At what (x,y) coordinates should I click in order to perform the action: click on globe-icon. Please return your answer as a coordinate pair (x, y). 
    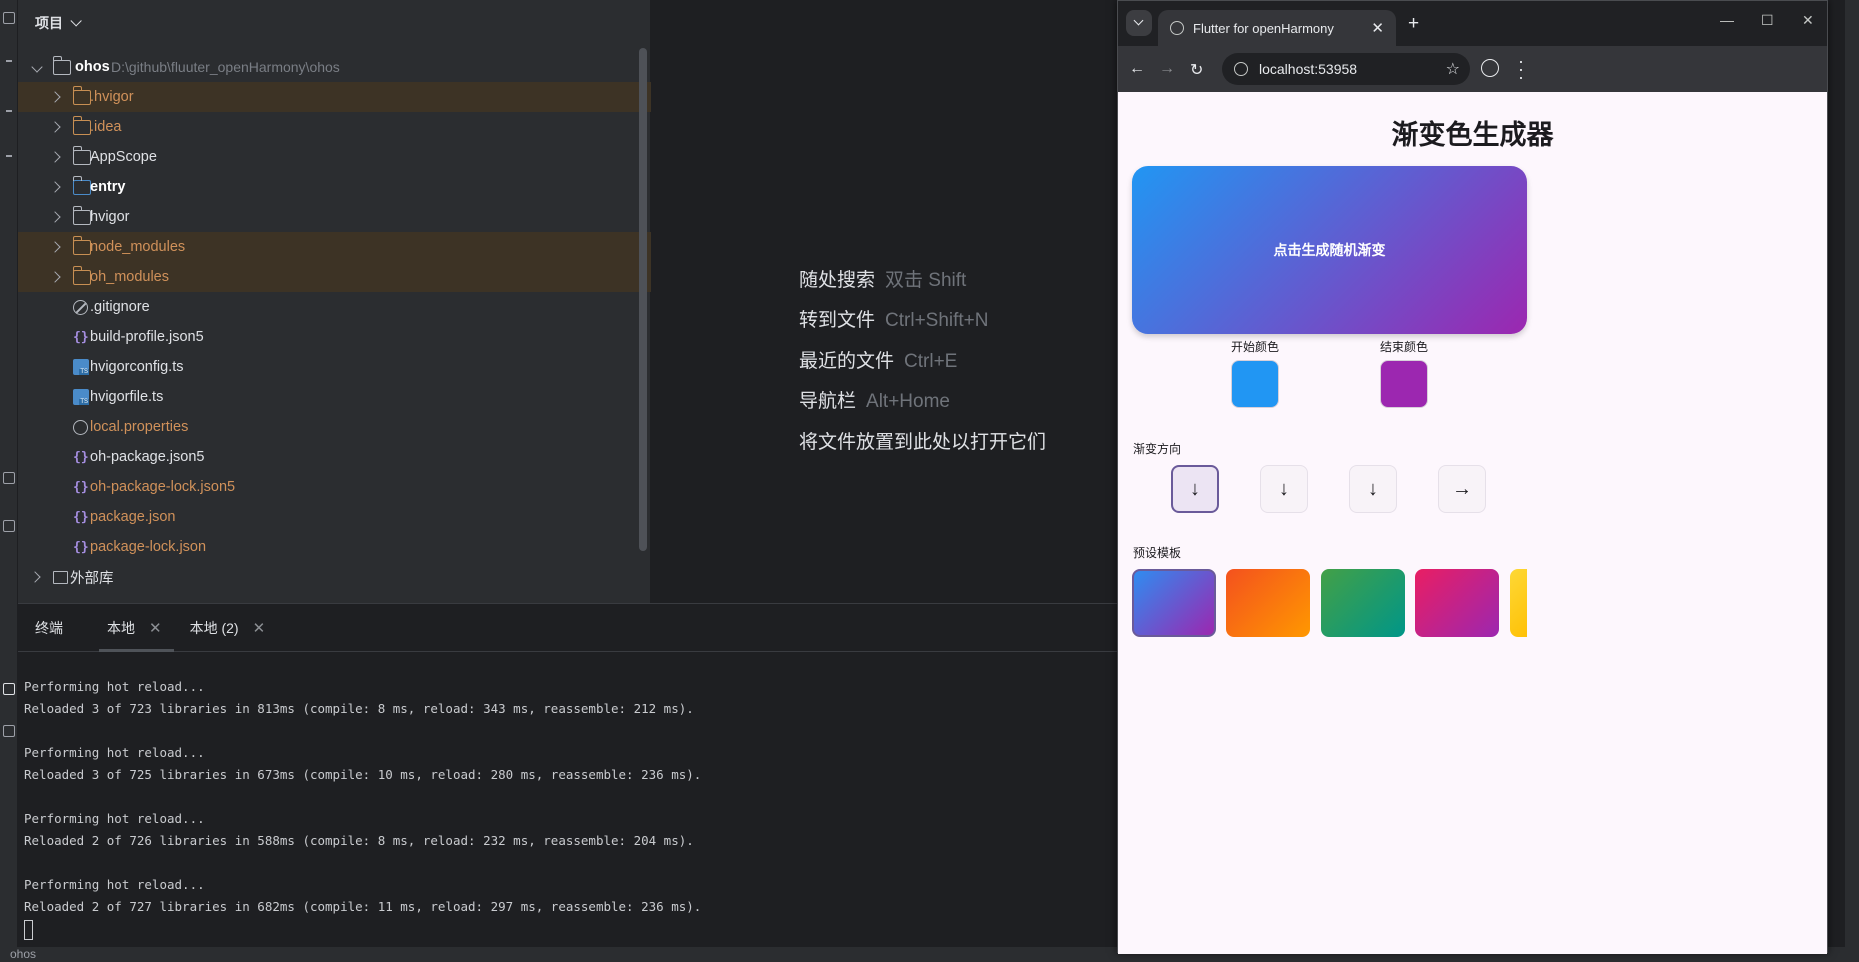
    Looking at the image, I should click on (1177, 28).